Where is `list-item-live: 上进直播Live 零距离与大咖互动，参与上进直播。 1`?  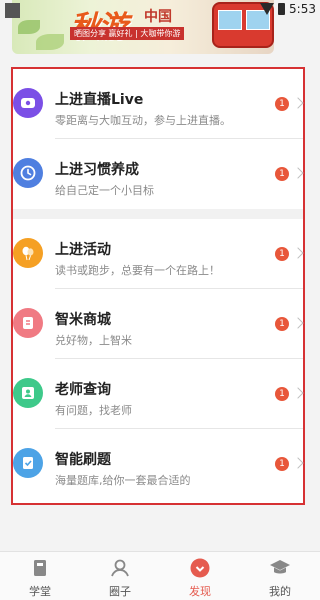
list-item-live: 上进直播Live 零距离与大咖互动，参与上进直播。 1 is located at coordinates (158, 104).